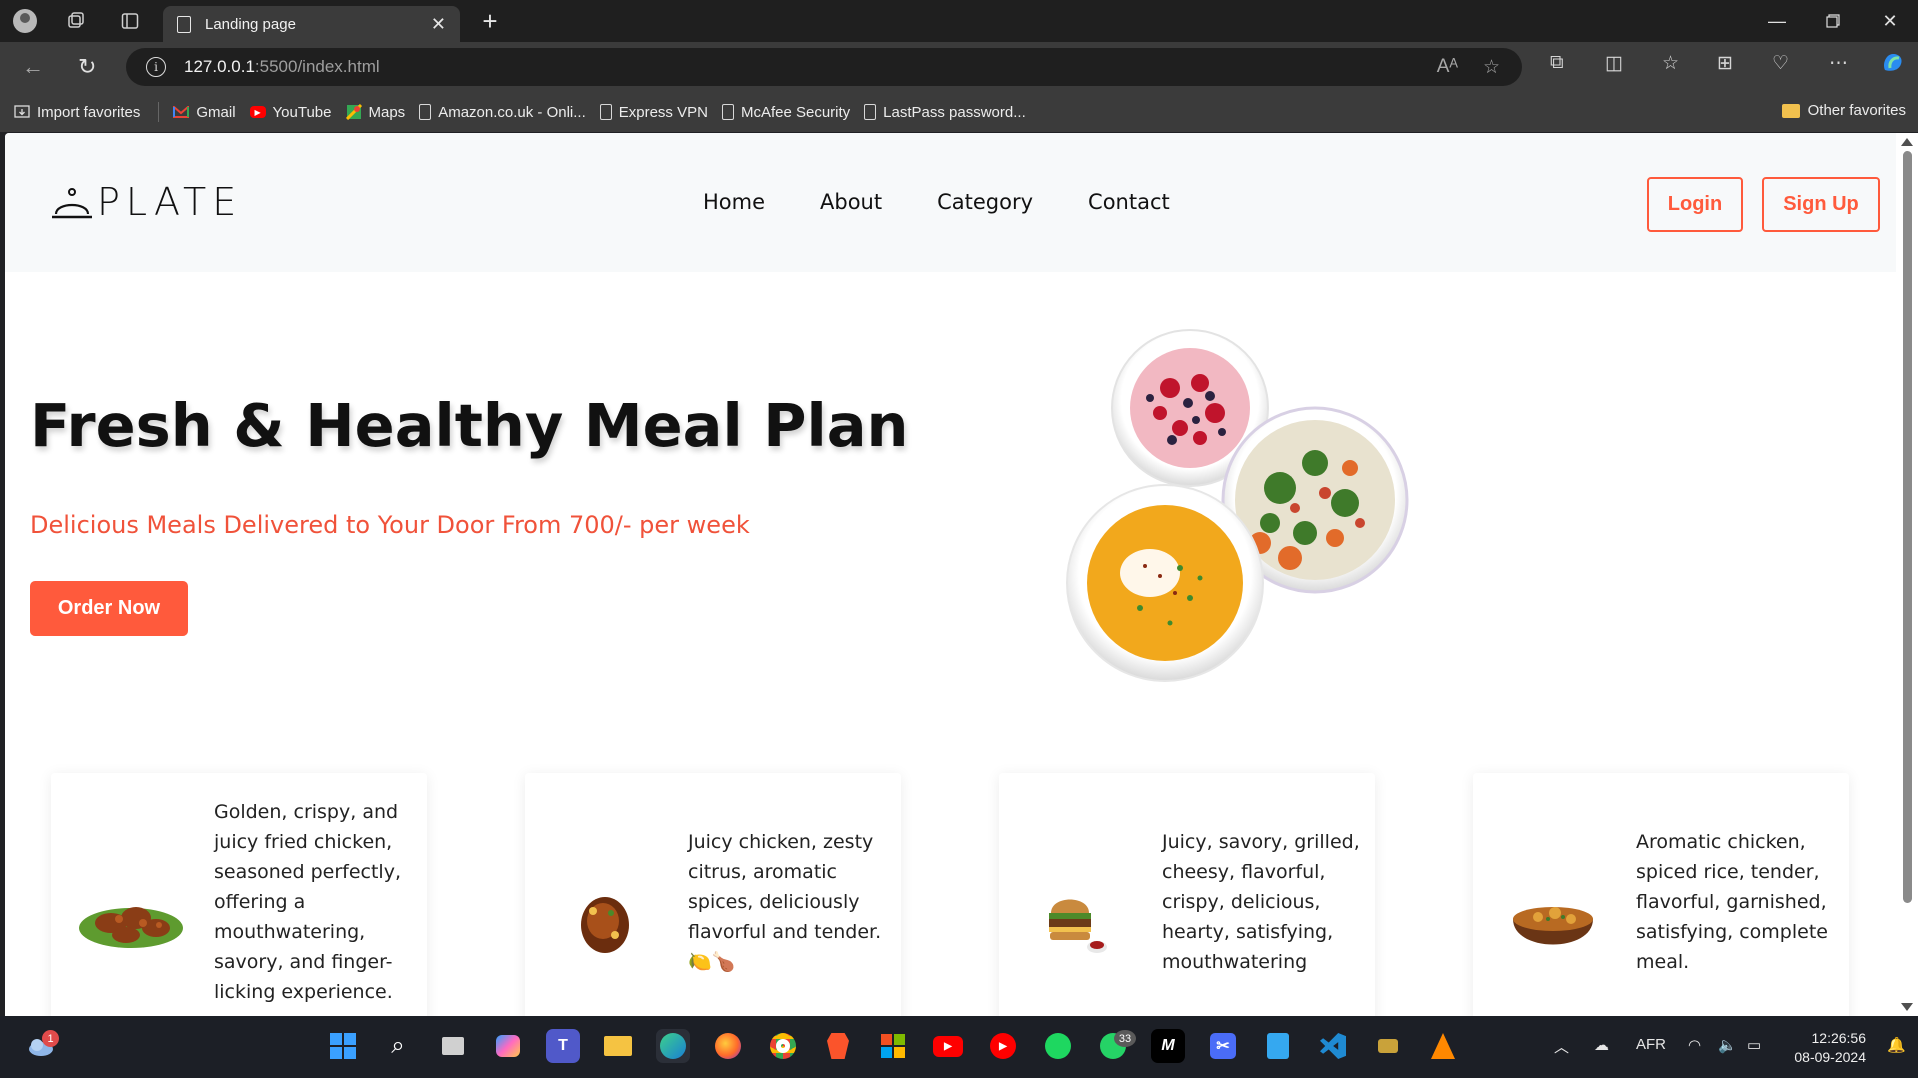  I want to click on read-aloud-icon: Aᴬ, so click(1447, 67).